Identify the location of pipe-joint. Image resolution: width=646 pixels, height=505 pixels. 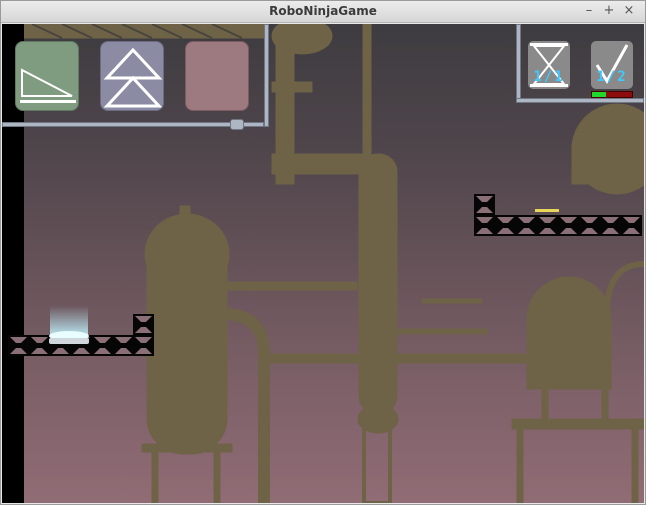
(237, 124).